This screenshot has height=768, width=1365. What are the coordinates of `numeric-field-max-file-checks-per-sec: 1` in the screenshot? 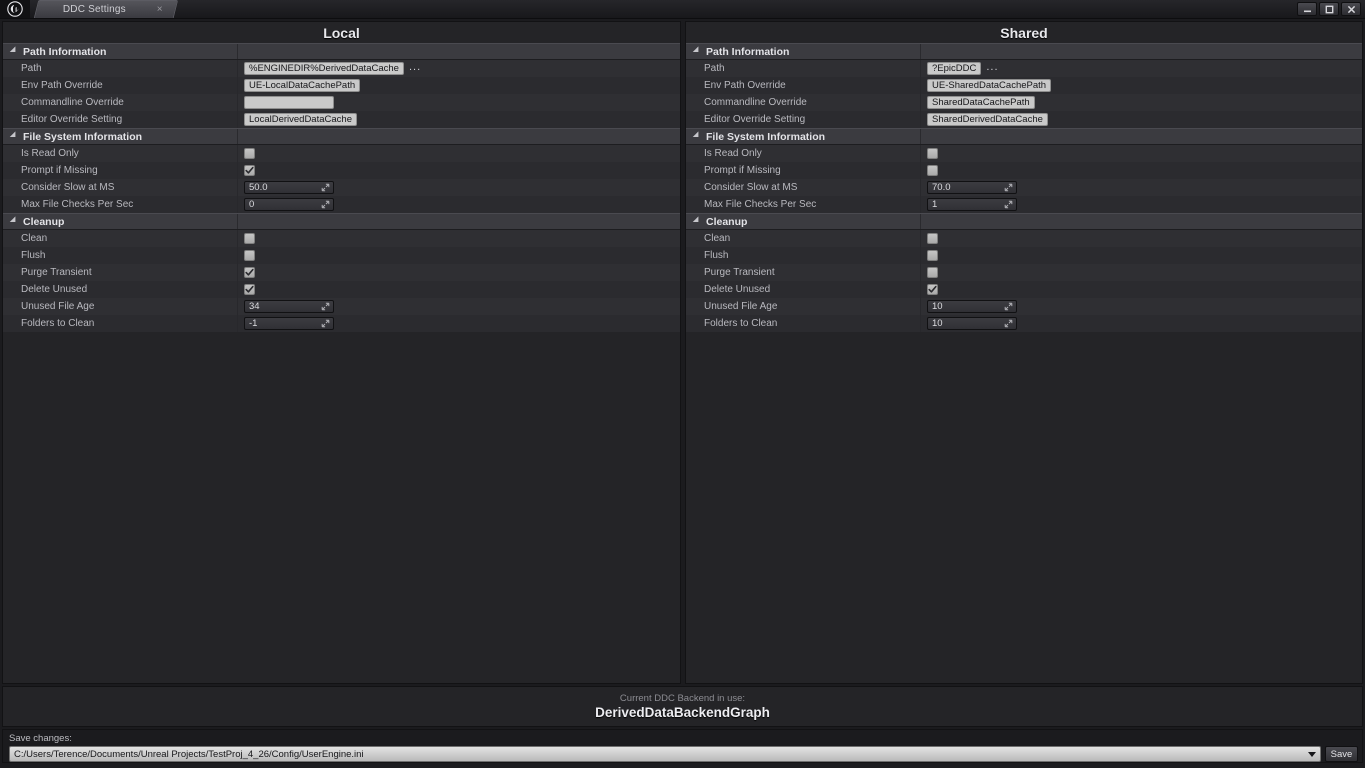 It's located at (972, 204).